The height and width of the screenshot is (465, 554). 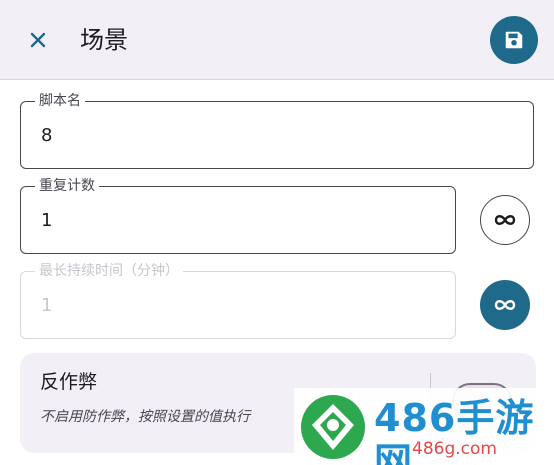 What do you see at coordinates (454, 449) in the screenshot?
I see `watermark-url: 486g.com` at bounding box center [454, 449].